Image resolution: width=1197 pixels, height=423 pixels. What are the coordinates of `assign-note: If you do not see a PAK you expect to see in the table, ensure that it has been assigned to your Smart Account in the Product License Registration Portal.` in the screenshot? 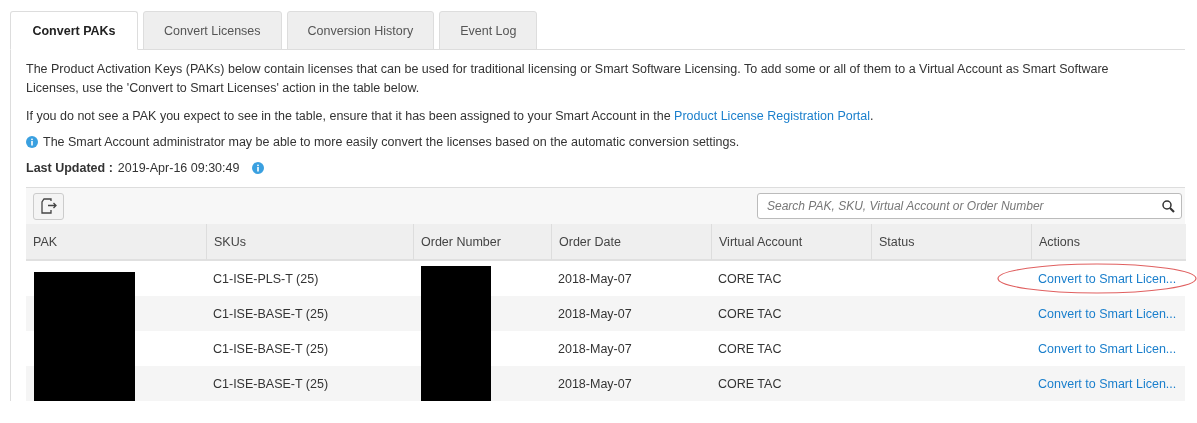 It's located at (450, 116).